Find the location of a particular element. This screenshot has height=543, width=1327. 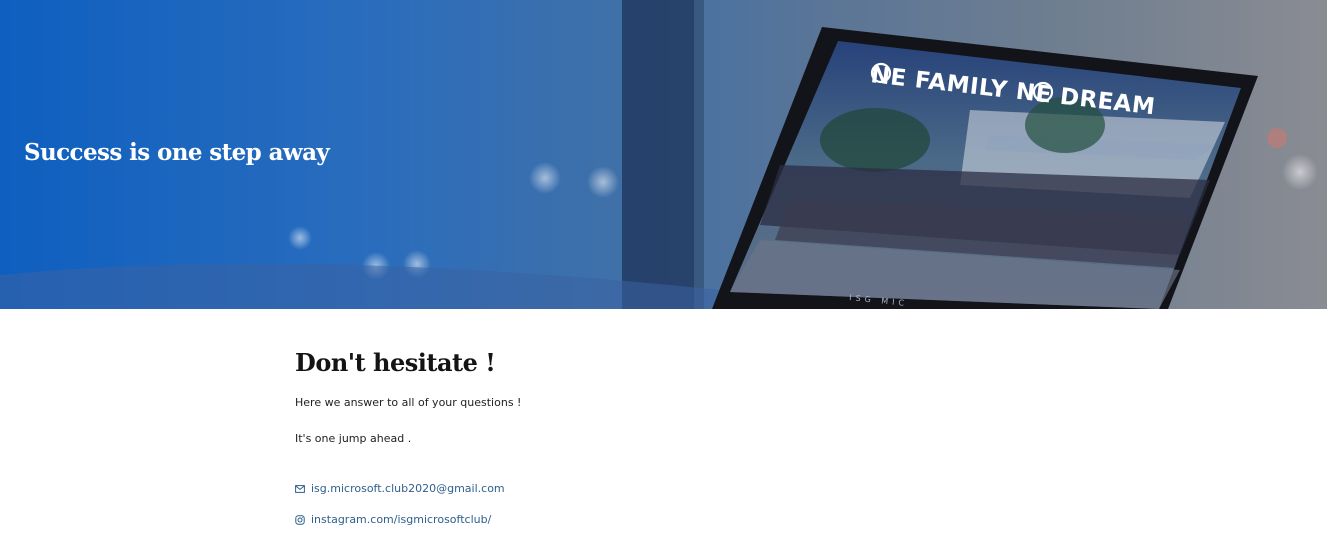

hero-title: Success is one step away is located at coordinates (177, 152).